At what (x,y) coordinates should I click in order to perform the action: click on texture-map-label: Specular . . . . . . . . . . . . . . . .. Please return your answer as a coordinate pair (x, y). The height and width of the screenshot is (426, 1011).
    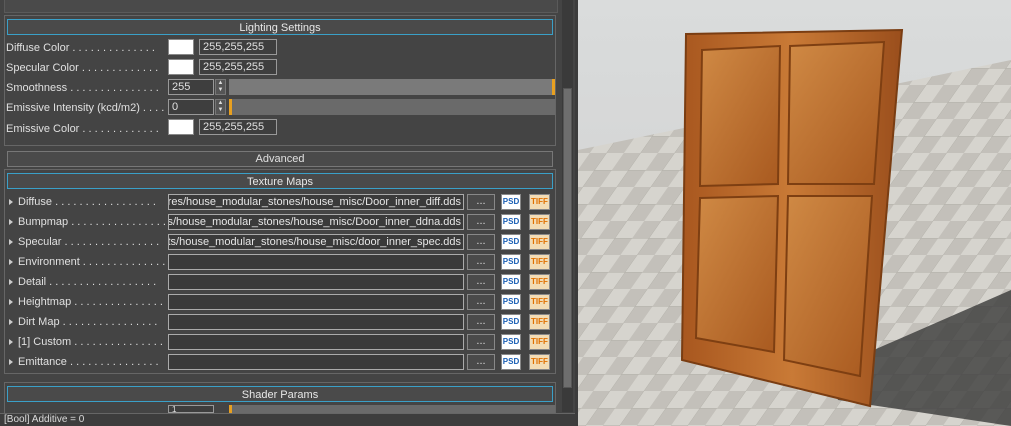
    Looking at the image, I should click on (89, 242).